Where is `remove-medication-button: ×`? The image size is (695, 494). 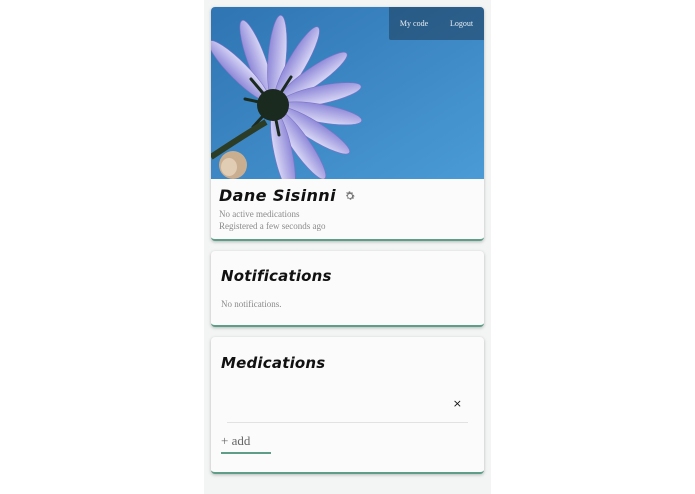 remove-medication-button: × is located at coordinates (457, 403).